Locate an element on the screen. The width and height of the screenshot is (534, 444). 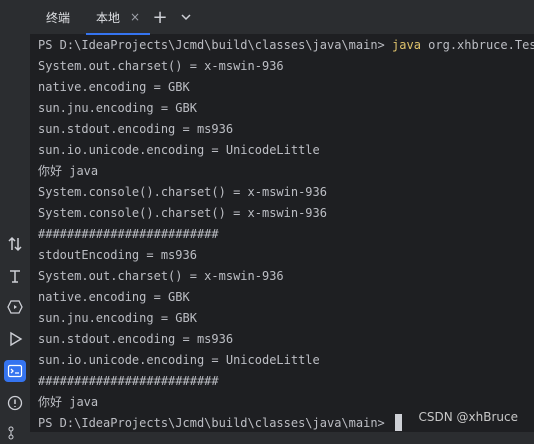
left-tool-bar is located at coordinates (15, 220).